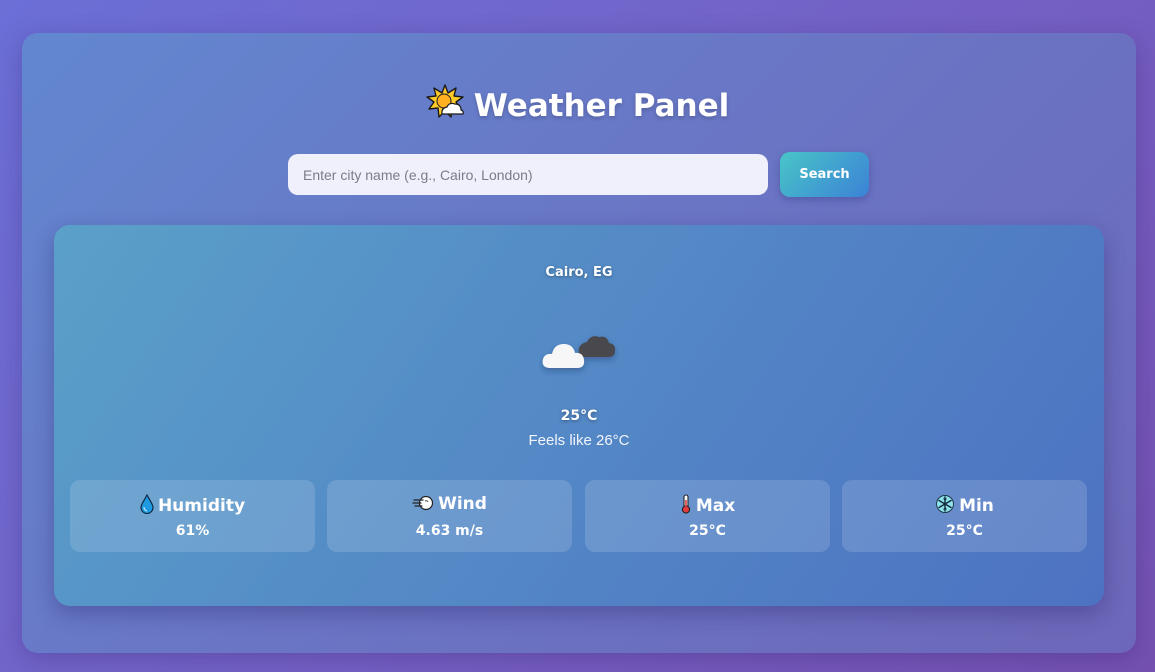 The image size is (1155, 672). What do you see at coordinates (579, 272) in the screenshot?
I see `location-label: Cairo, EG` at bounding box center [579, 272].